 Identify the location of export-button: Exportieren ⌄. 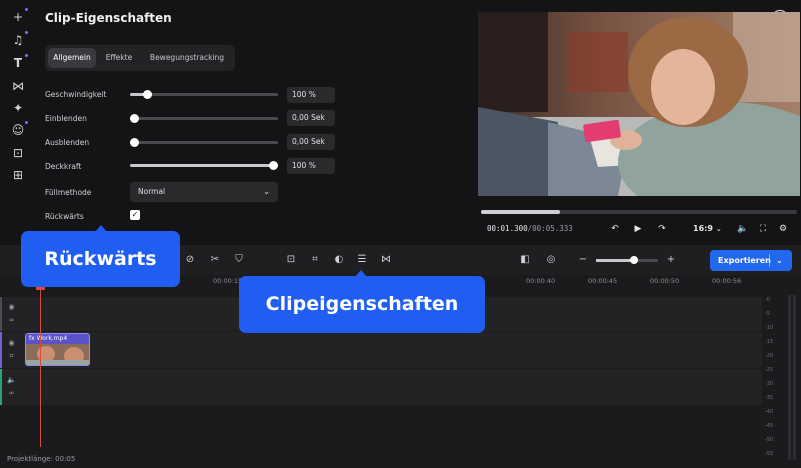
(751, 260).